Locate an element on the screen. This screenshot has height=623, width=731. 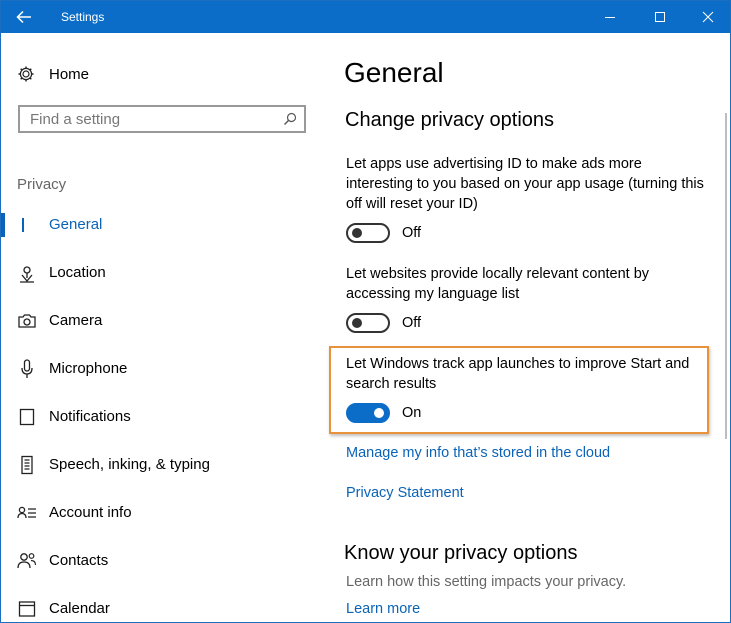
active-indicator is located at coordinates (3, 225).